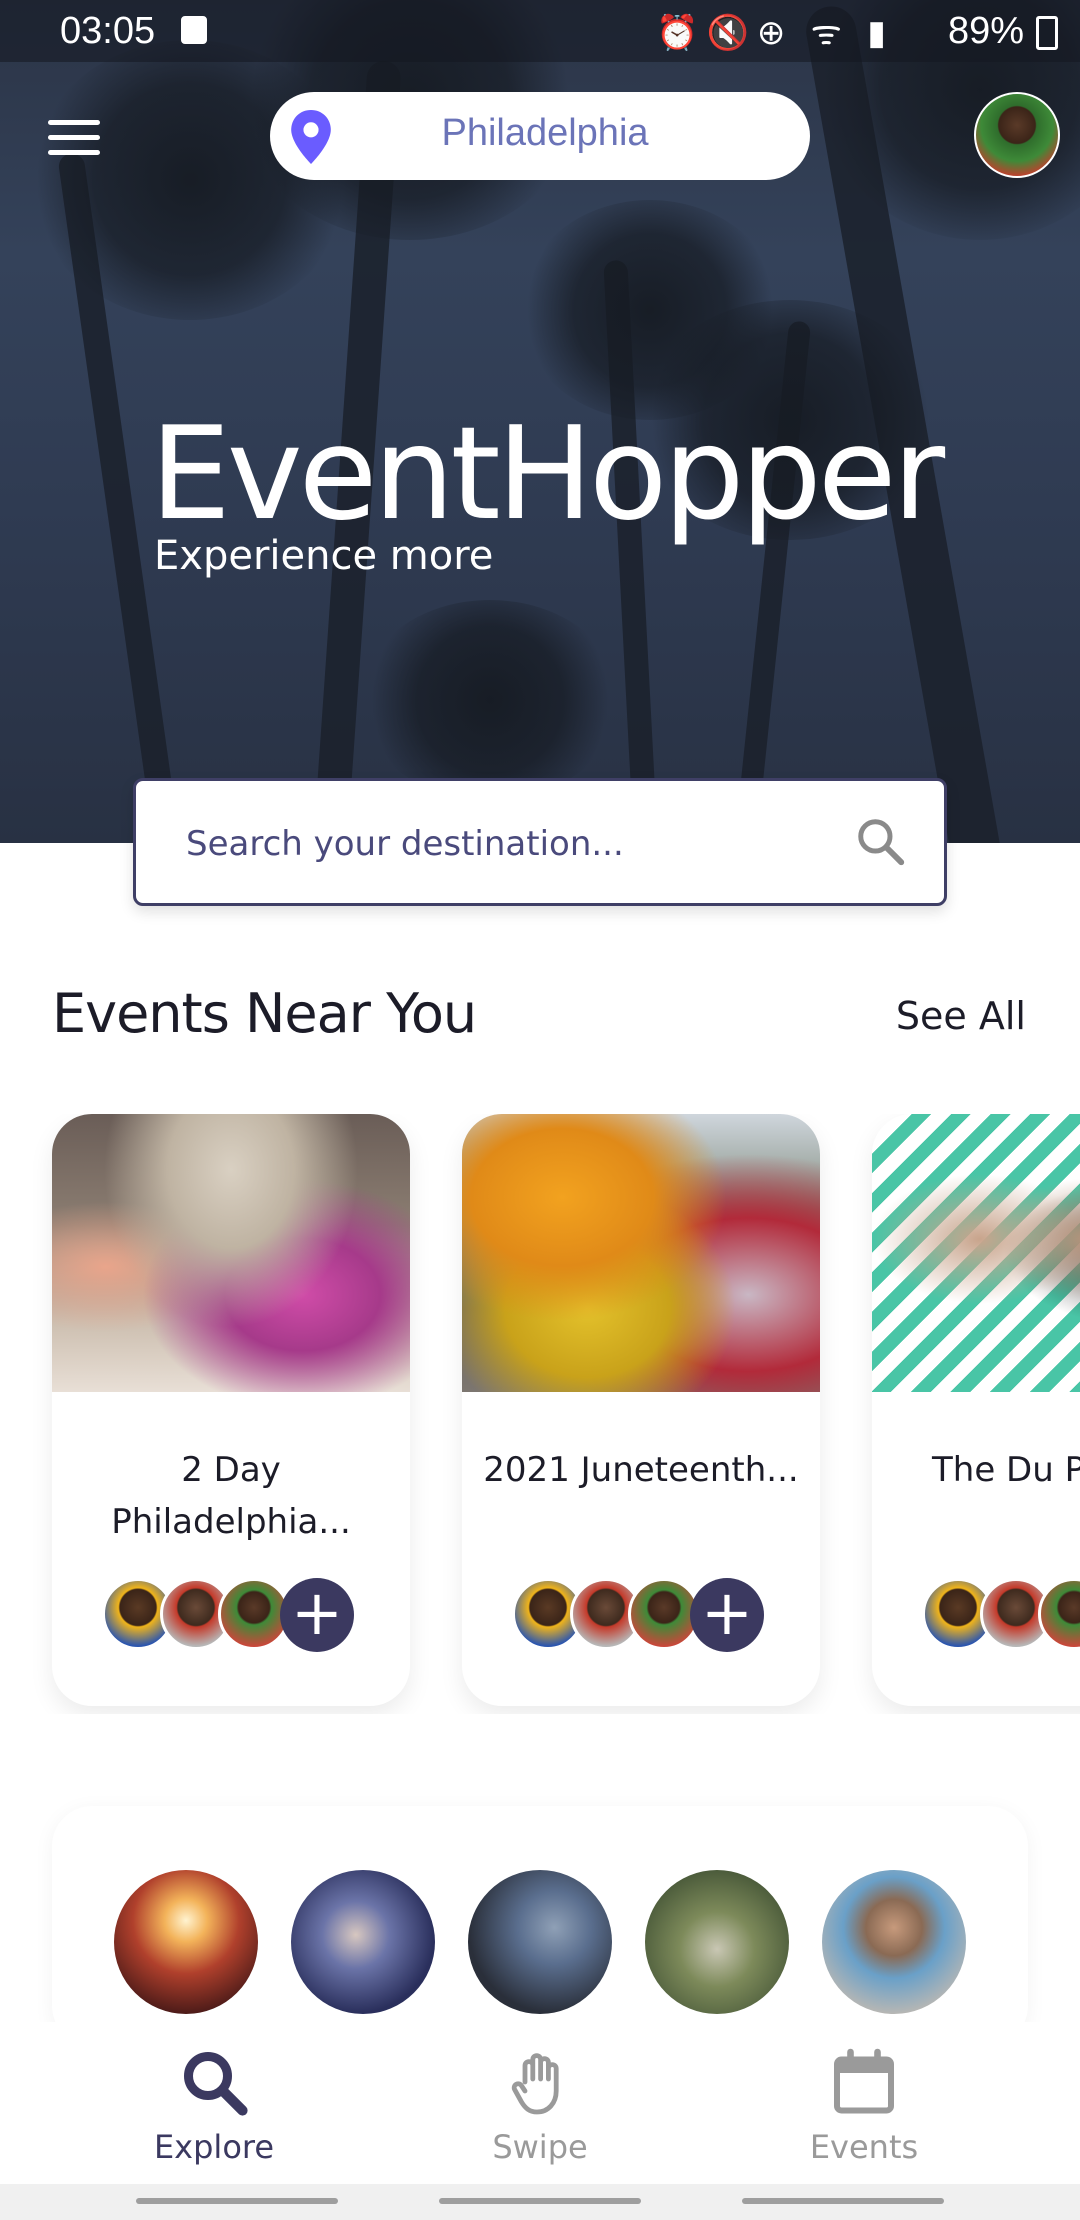 The image size is (1080, 2220). Describe the element at coordinates (864, 2081) in the screenshot. I see `calendar-icon` at that location.